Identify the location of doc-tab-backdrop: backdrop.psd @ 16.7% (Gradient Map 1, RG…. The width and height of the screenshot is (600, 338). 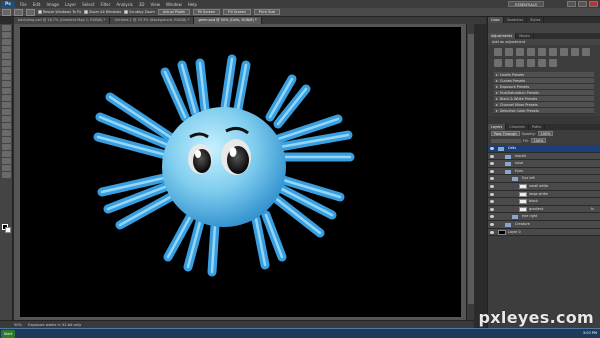
(62, 20).